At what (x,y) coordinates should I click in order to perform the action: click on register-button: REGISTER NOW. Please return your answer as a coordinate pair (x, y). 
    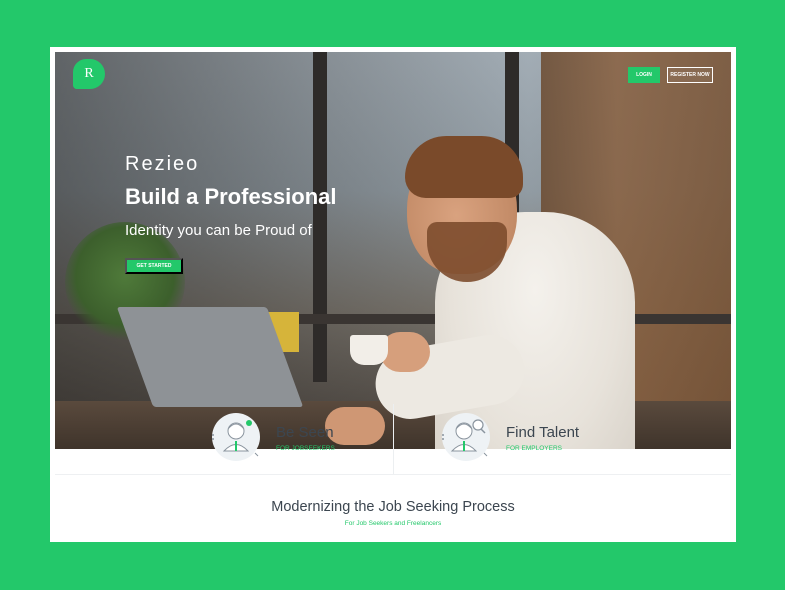
    Looking at the image, I should click on (690, 75).